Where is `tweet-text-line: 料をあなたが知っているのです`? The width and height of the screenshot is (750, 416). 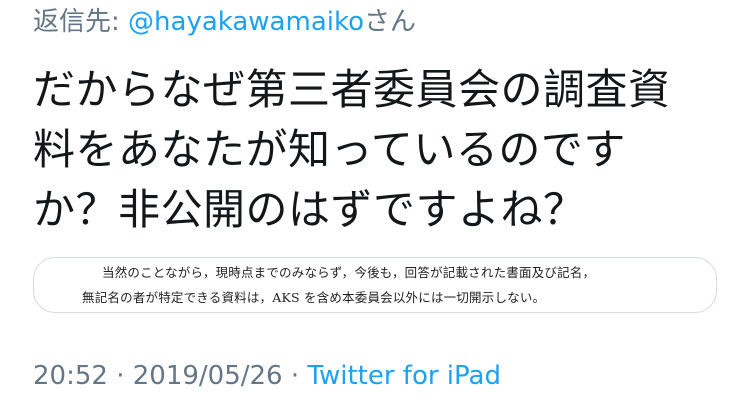 tweet-text-line: 料をあなたが知っているのです is located at coordinates (329, 149).